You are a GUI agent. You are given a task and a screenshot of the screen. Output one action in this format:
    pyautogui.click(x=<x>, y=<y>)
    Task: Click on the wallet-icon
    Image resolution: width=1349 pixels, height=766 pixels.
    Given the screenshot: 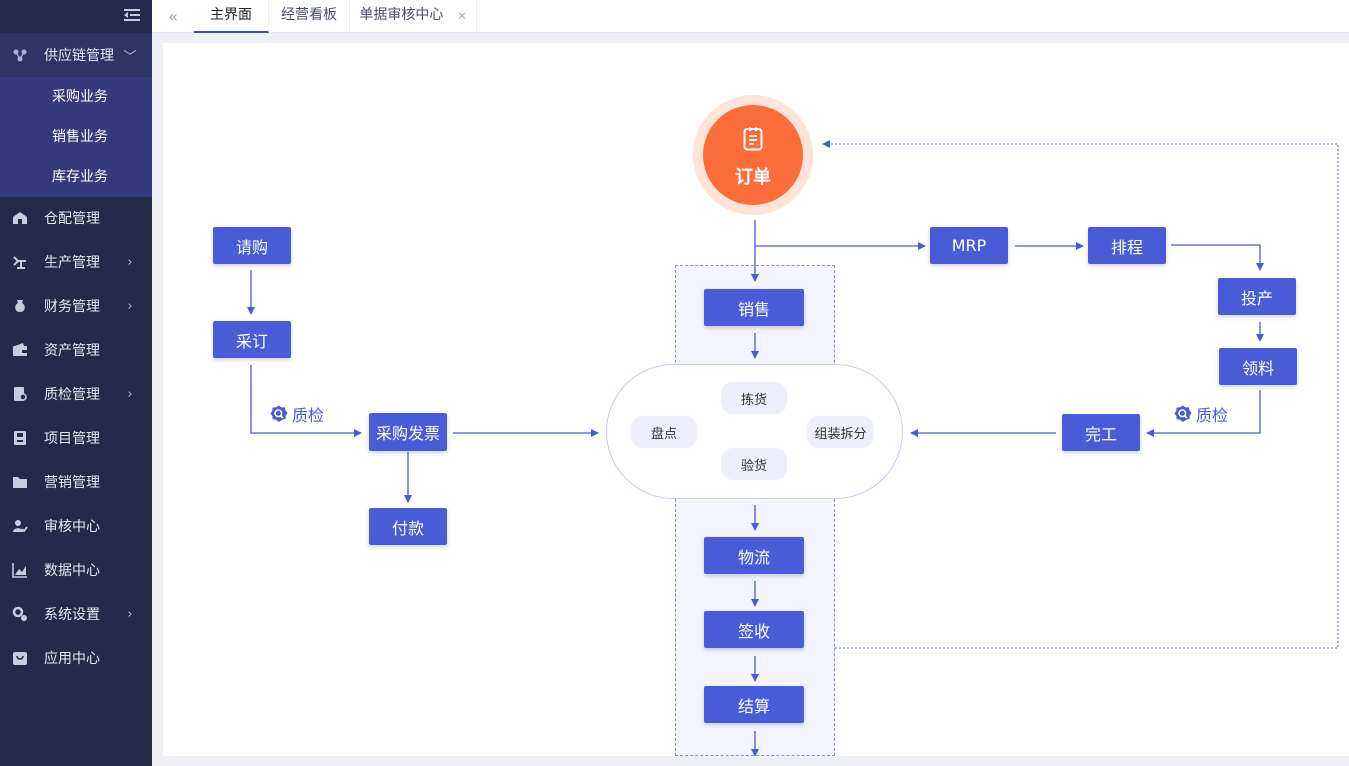 What is the action you would take?
    pyautogui.click(x=20, y=350)
    